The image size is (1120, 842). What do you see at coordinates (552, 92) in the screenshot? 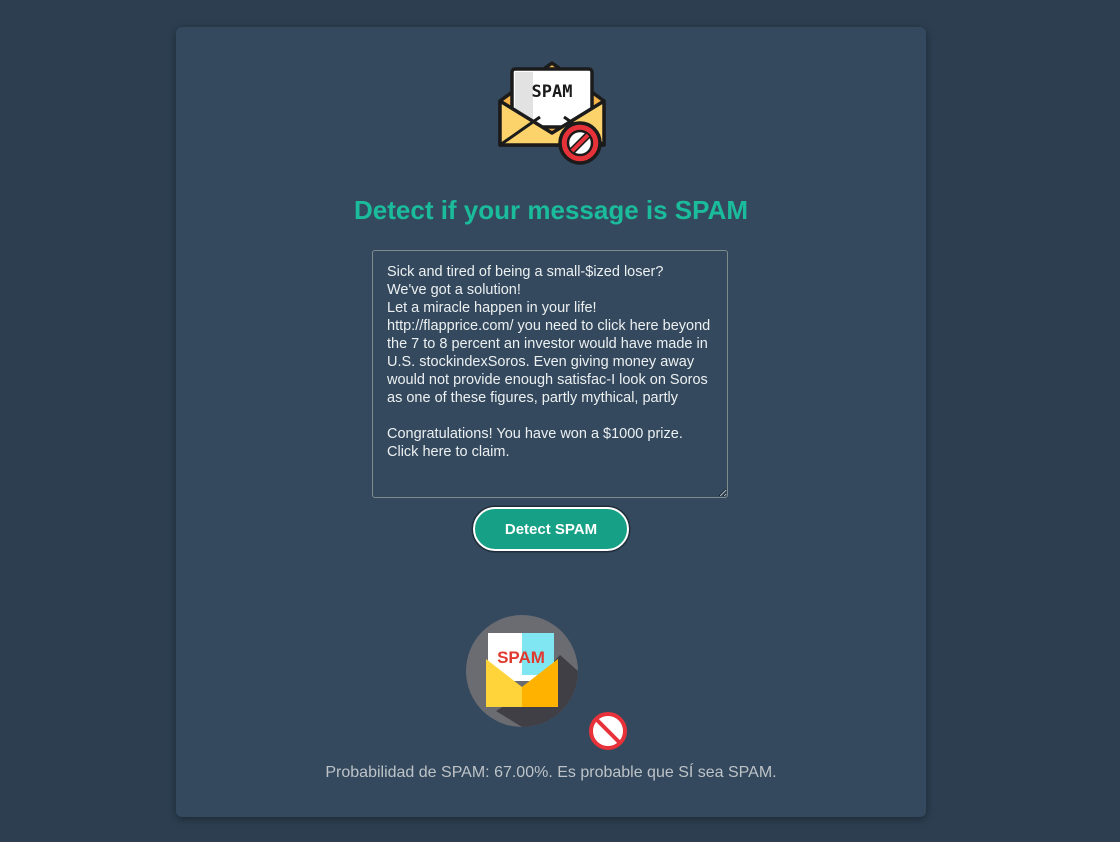
I see `envelope-letter-text: SPAM` at bounding box center [552, 92].